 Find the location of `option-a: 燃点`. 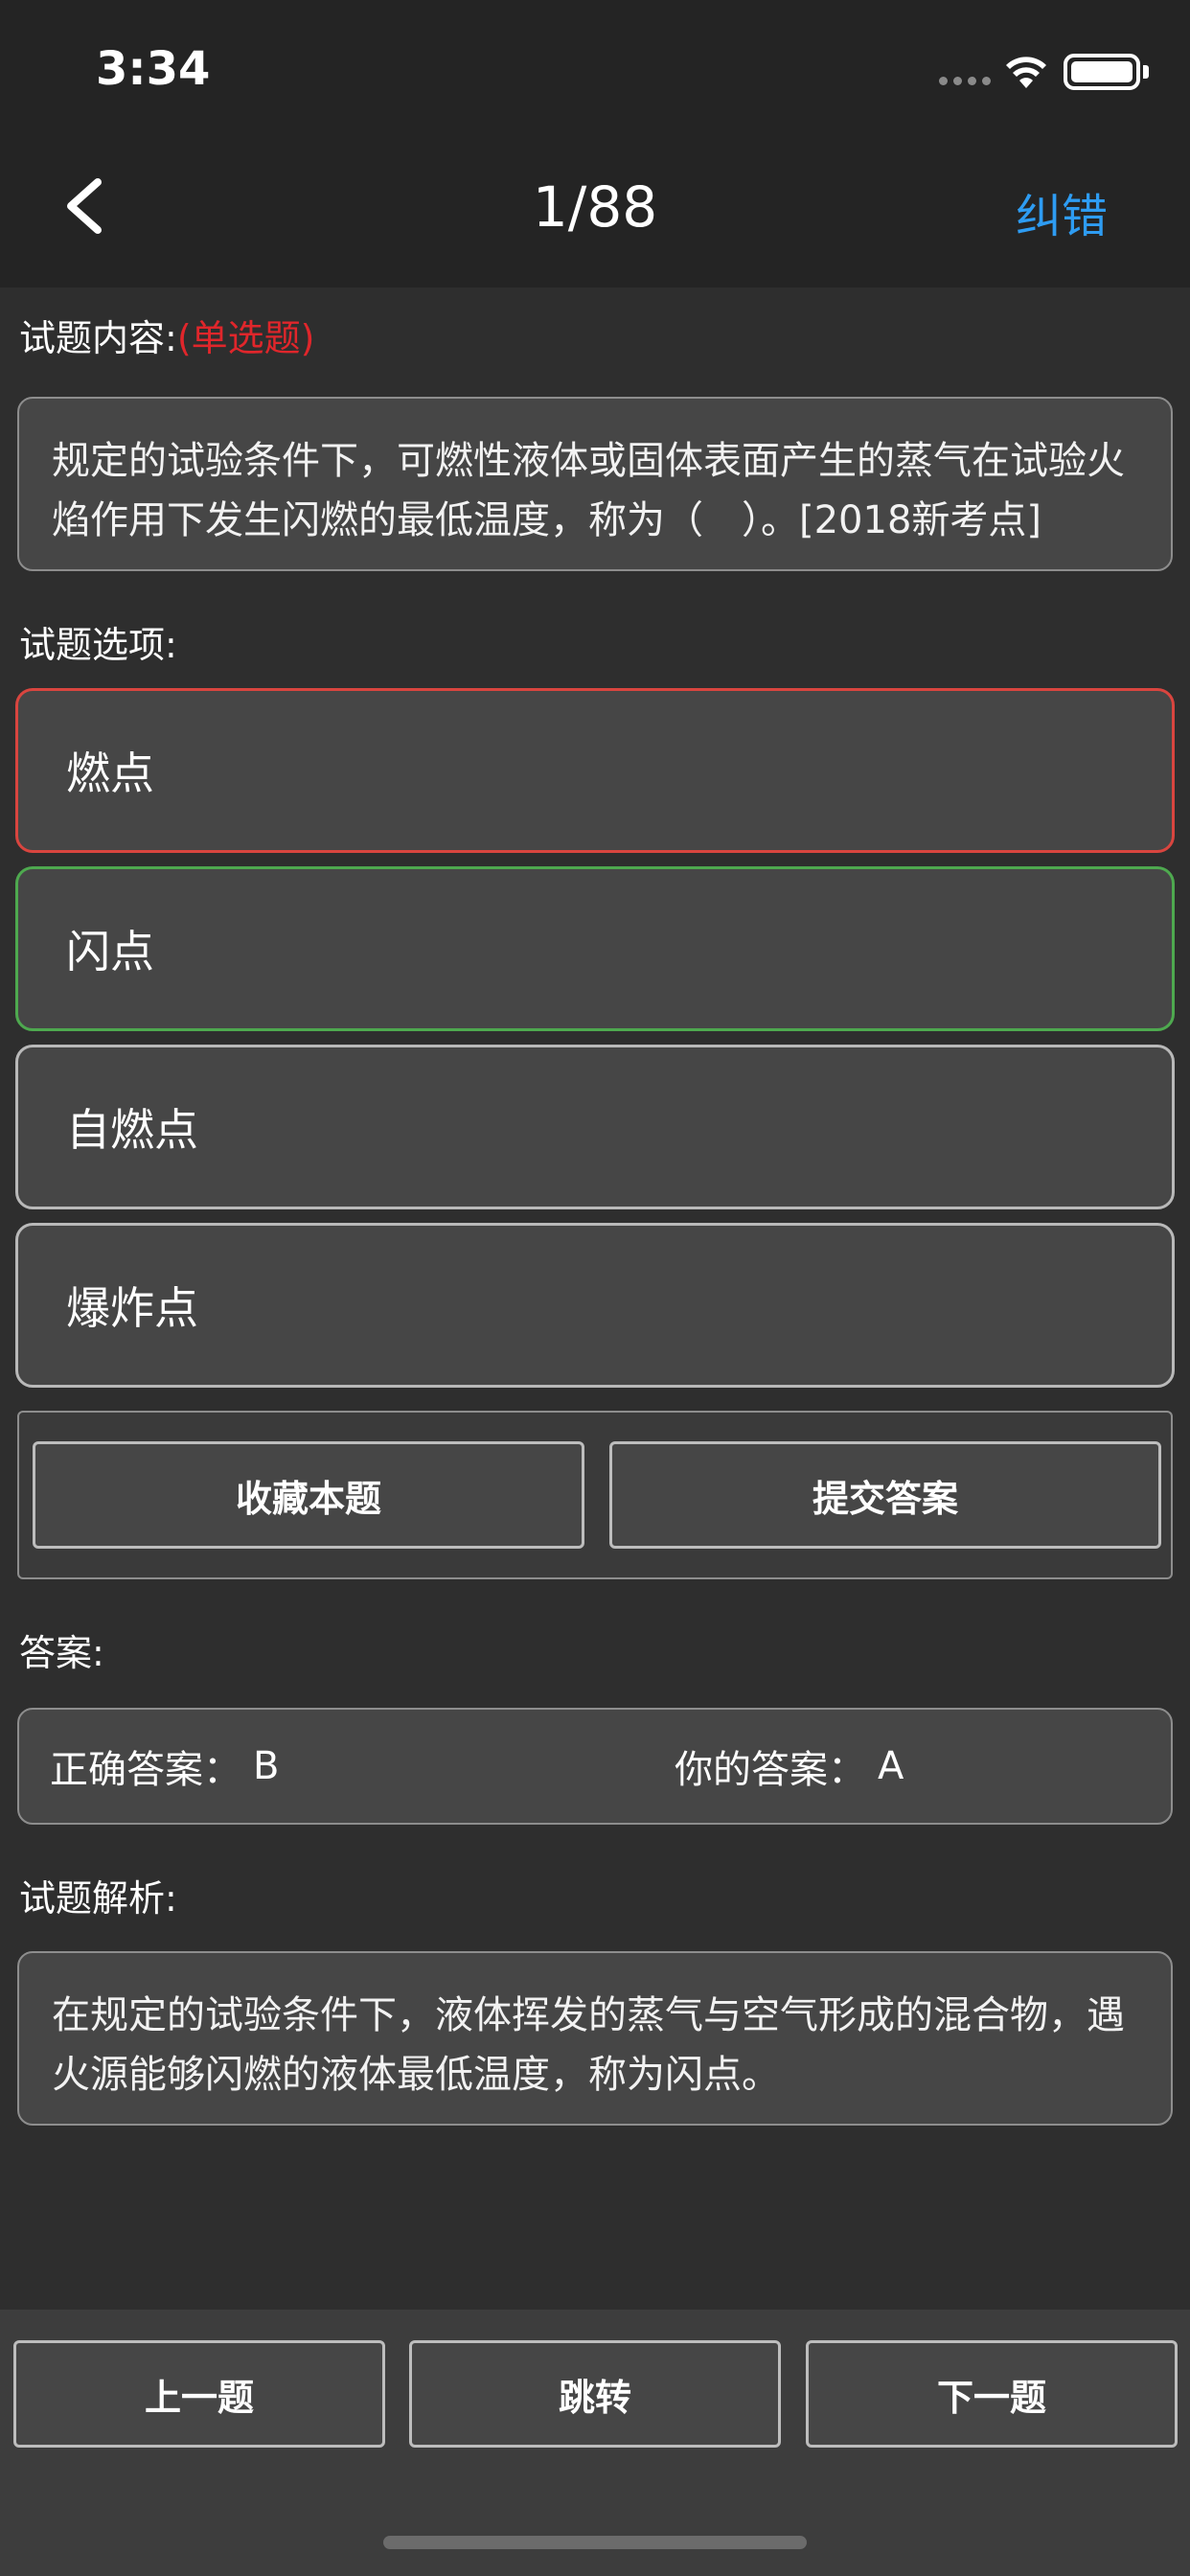

option-a: 燃点 is located at coordinates (595, 770).